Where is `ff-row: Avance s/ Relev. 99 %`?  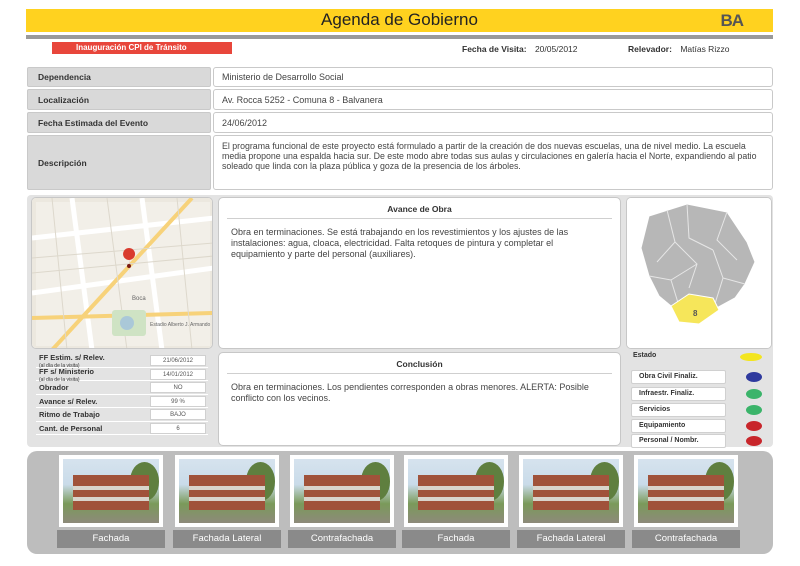
ff-row: Avance s/ Relev. 99 % is located at coordinates (122, 401).